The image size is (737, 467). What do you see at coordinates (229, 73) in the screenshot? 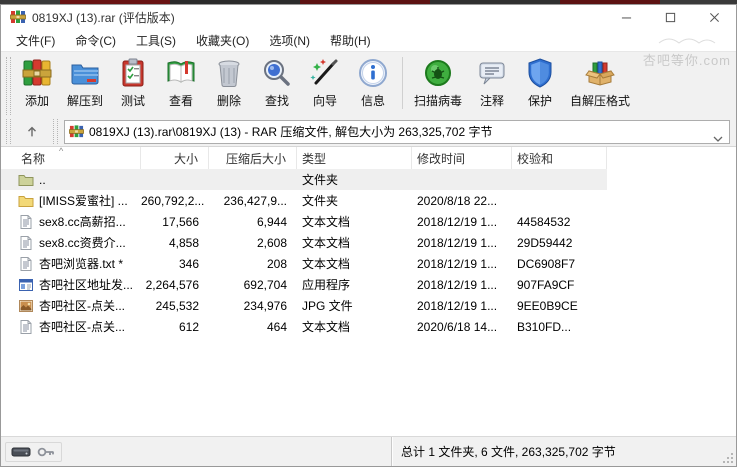
I see `delete-trash-icon` at bounding box center [229, 73].